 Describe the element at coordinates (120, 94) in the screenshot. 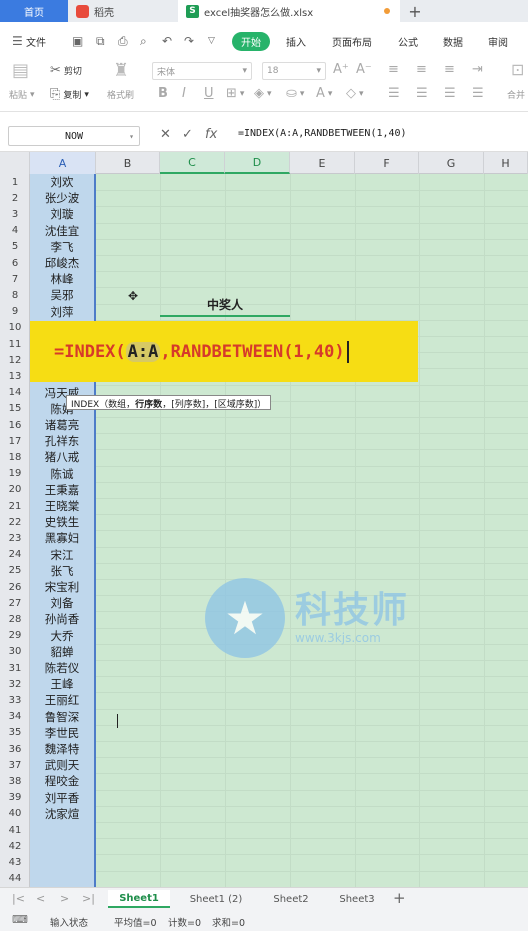

I see `format-painter-button: 格式刷` at that location.